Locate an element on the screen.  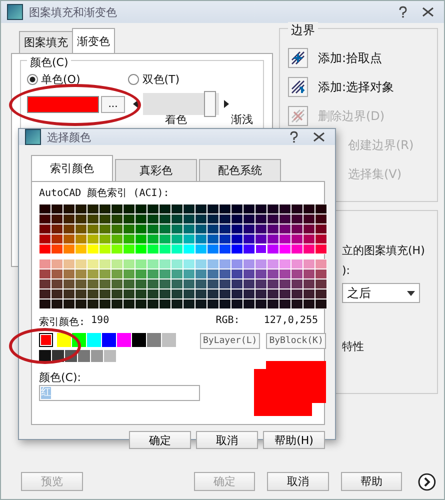
group-title: 颜色(C) is located at coordinates (49, 62).